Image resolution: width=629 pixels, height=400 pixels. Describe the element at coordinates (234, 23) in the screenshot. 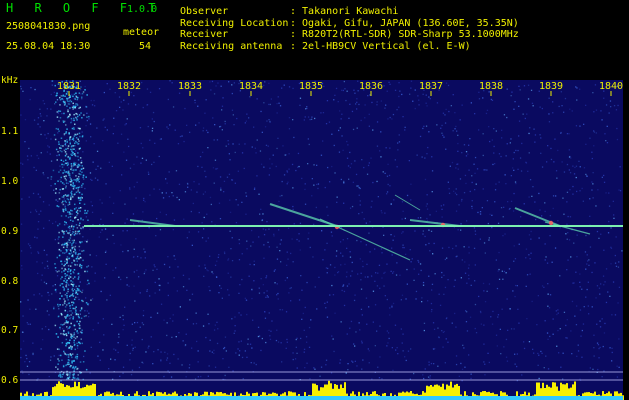

I see `location-key: Receiving Location` at that location.